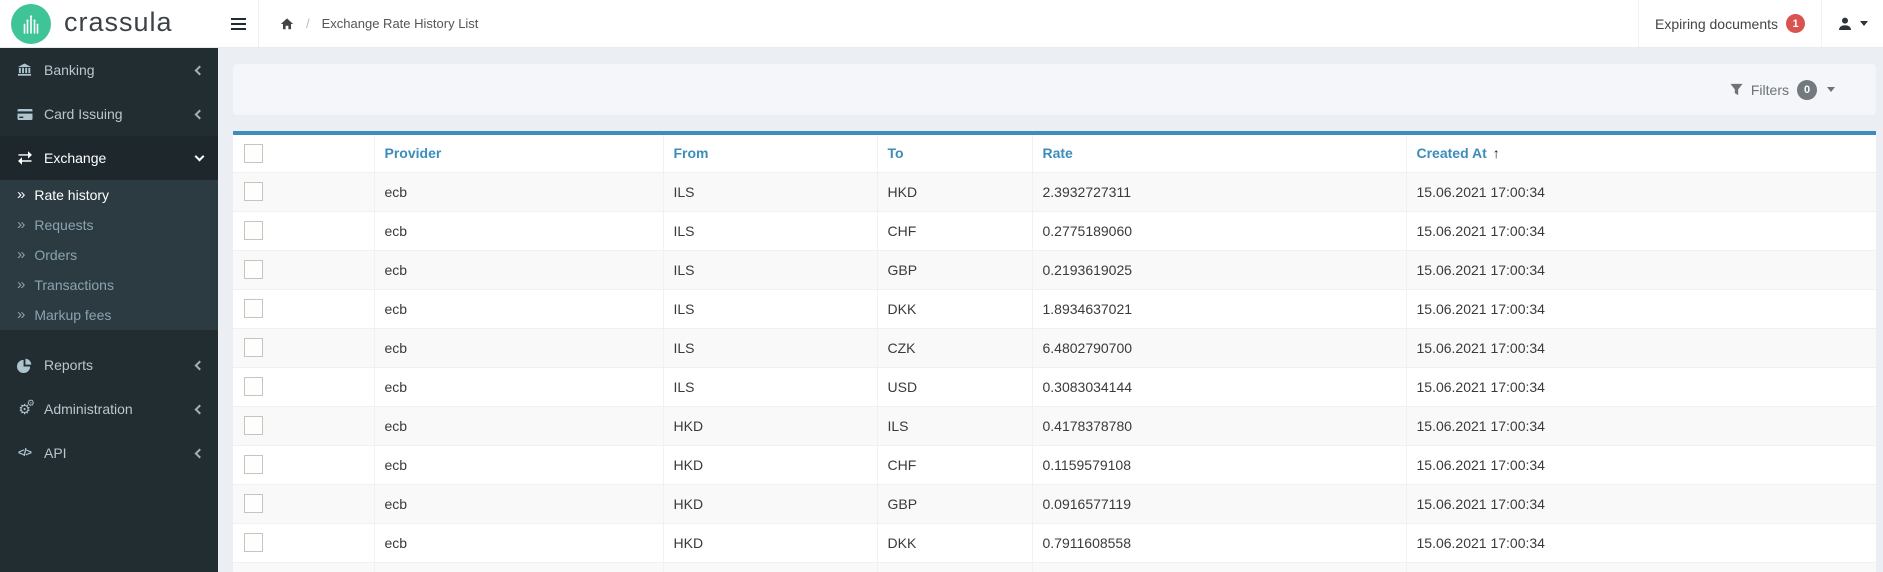  I want to click on select-all-checkbox, so click(253, 153).